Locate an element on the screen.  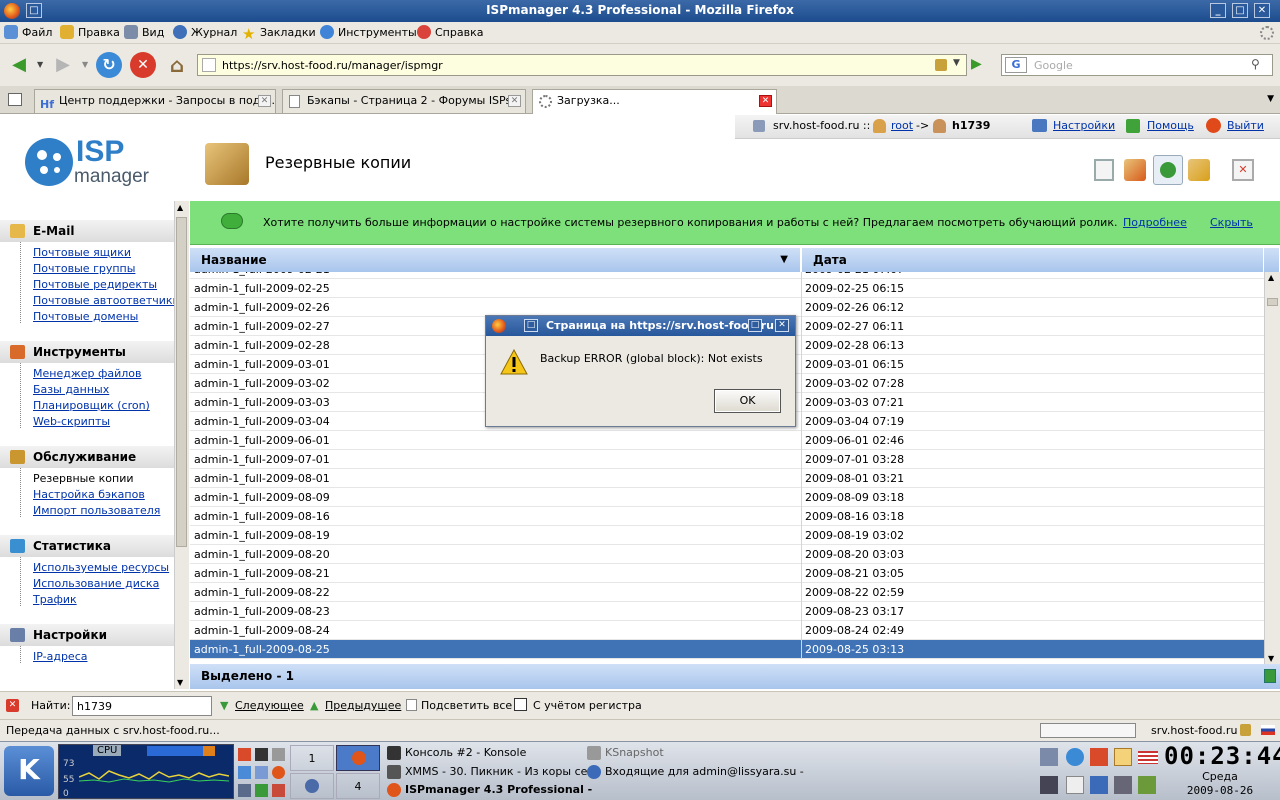
firefox-icon is located at coordinates (278, 772).